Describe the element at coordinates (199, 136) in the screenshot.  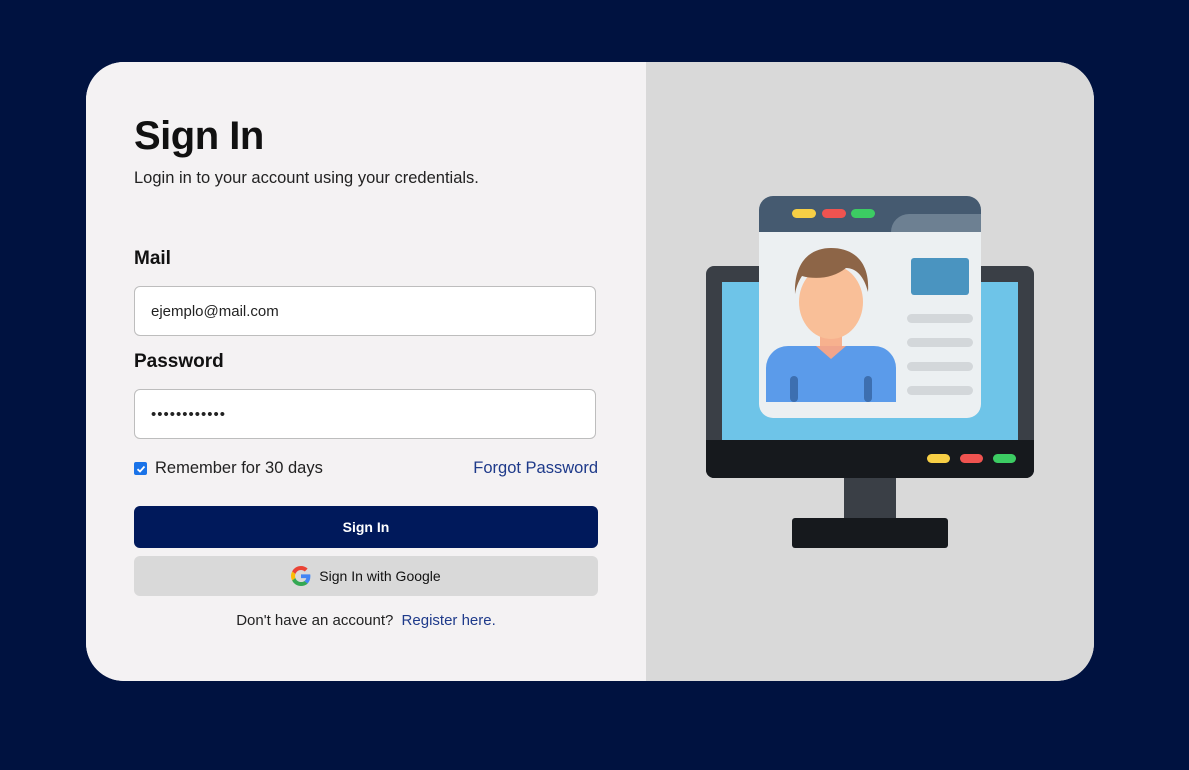
I see `page-title: Sign In` at that location.